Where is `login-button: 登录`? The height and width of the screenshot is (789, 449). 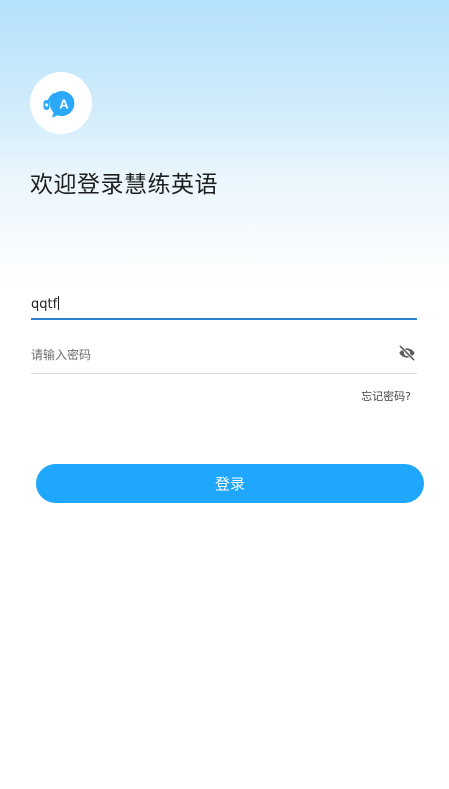
login-button: 登录 is located at coordinates (230, 483).